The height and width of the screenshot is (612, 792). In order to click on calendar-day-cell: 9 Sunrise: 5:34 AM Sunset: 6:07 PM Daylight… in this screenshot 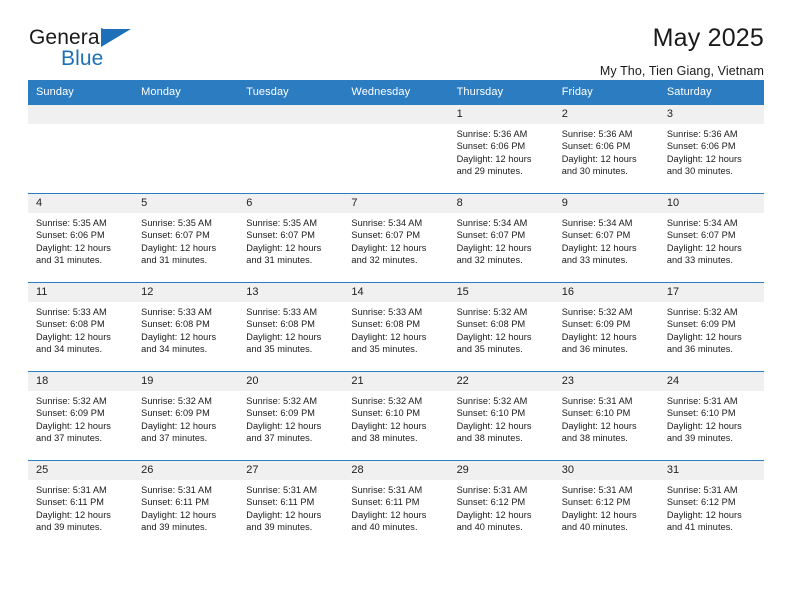, I will do `click(606, 238)`.